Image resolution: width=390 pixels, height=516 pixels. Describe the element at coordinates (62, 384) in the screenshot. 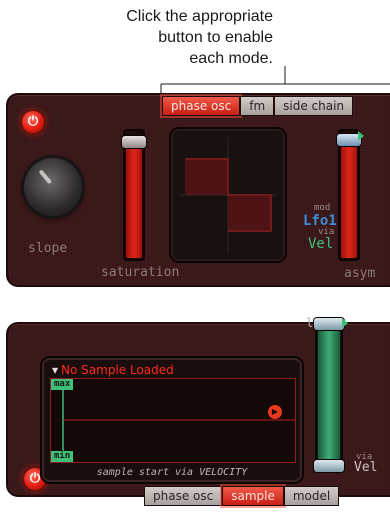

I see `max-marker: max` at that location.